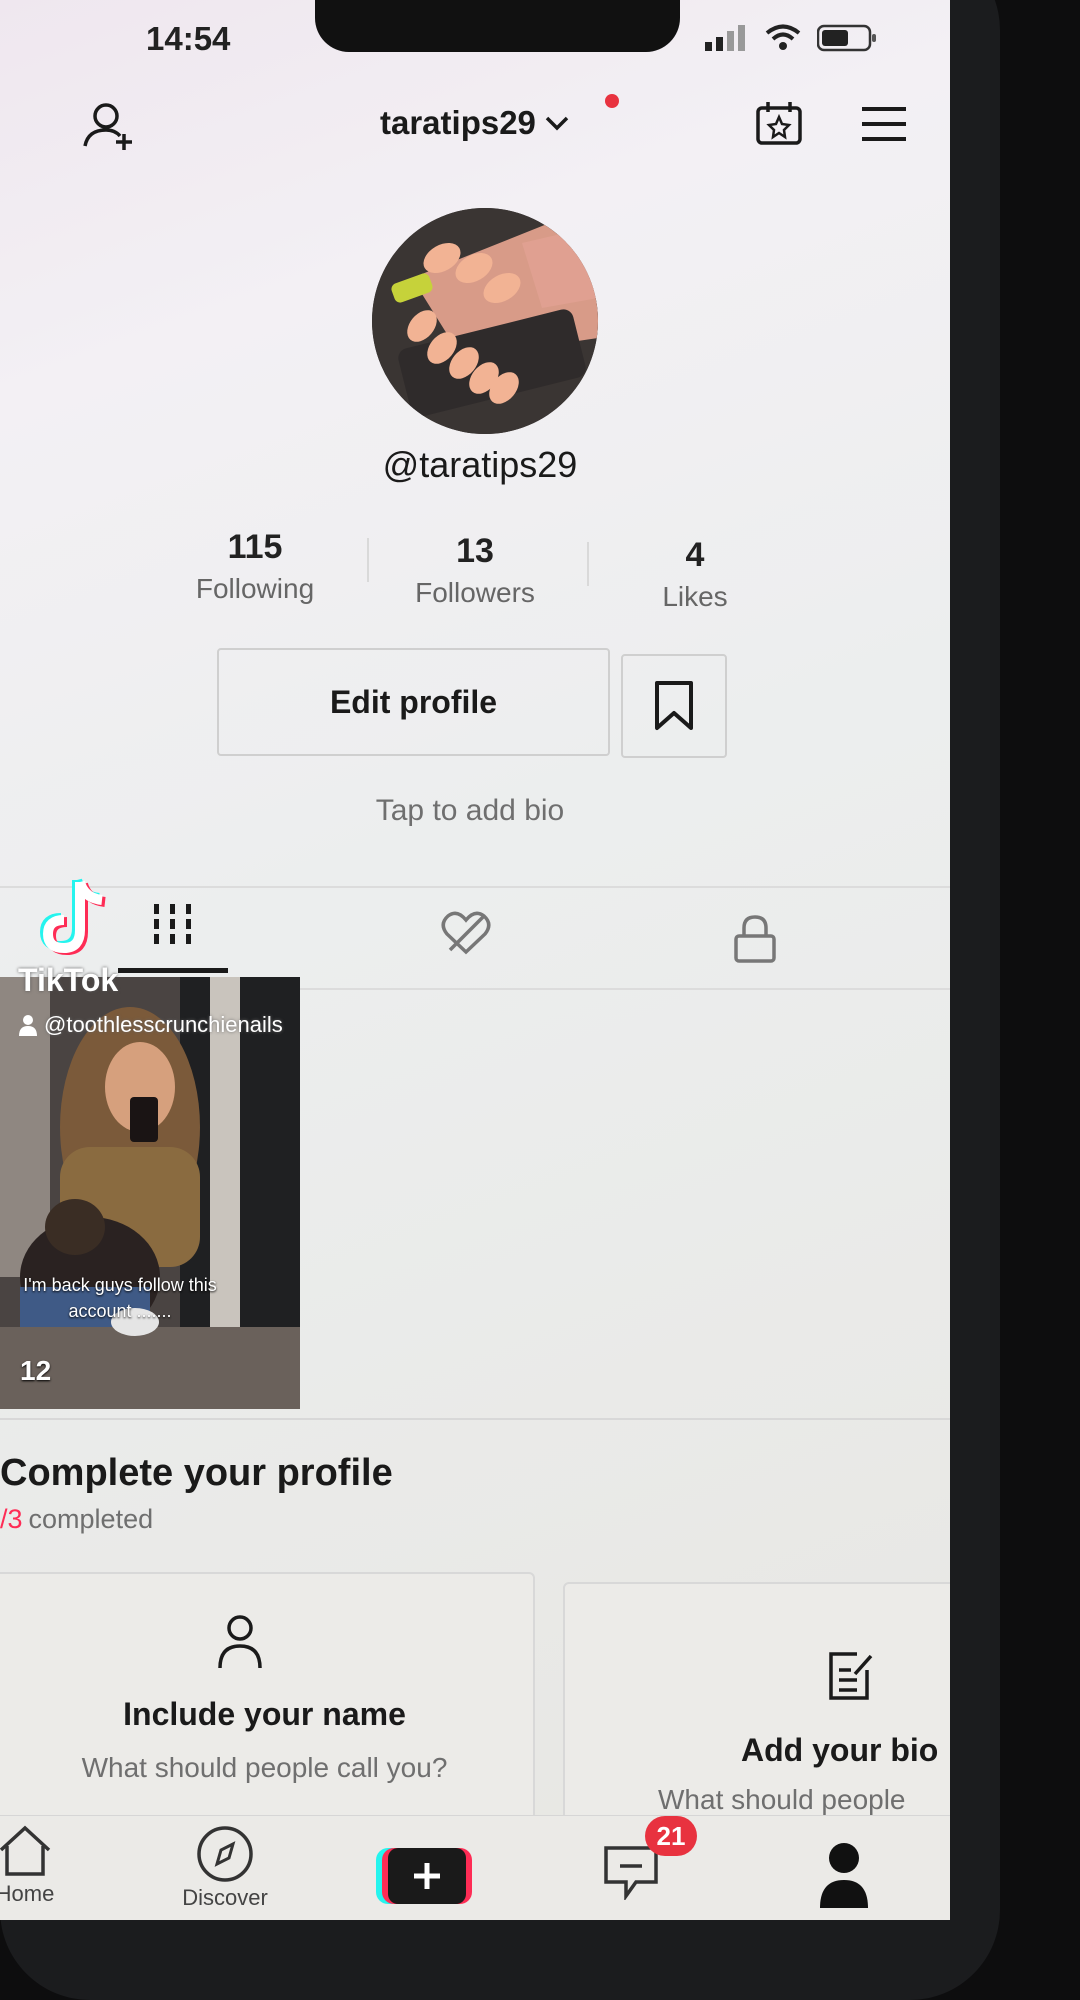 The height and width of the screenshot is (2000, 1080). What do you see at coordinates (25, 1850) in the screenshot?
I see `home-icon` at bounding box center [25, 1850].